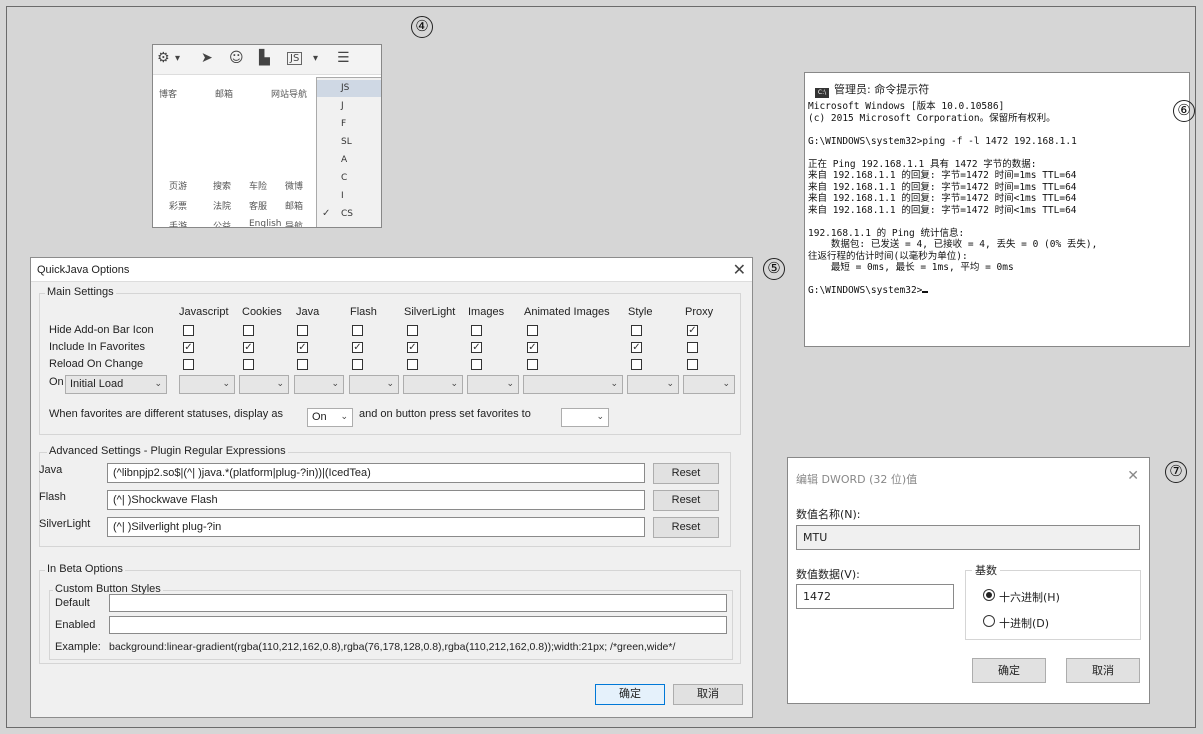 The image size is (1203, 734). Describe the element at coordinates (686, 527) in the screenshot. I see `silverlight-reset-button: Reset` at that location.